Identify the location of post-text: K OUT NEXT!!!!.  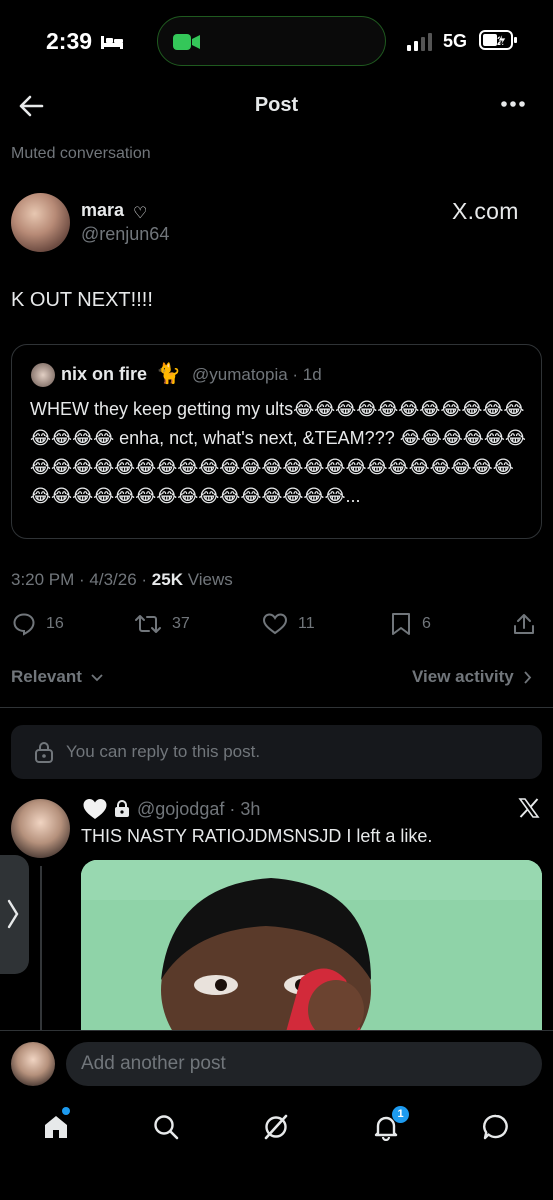
(82, 300).